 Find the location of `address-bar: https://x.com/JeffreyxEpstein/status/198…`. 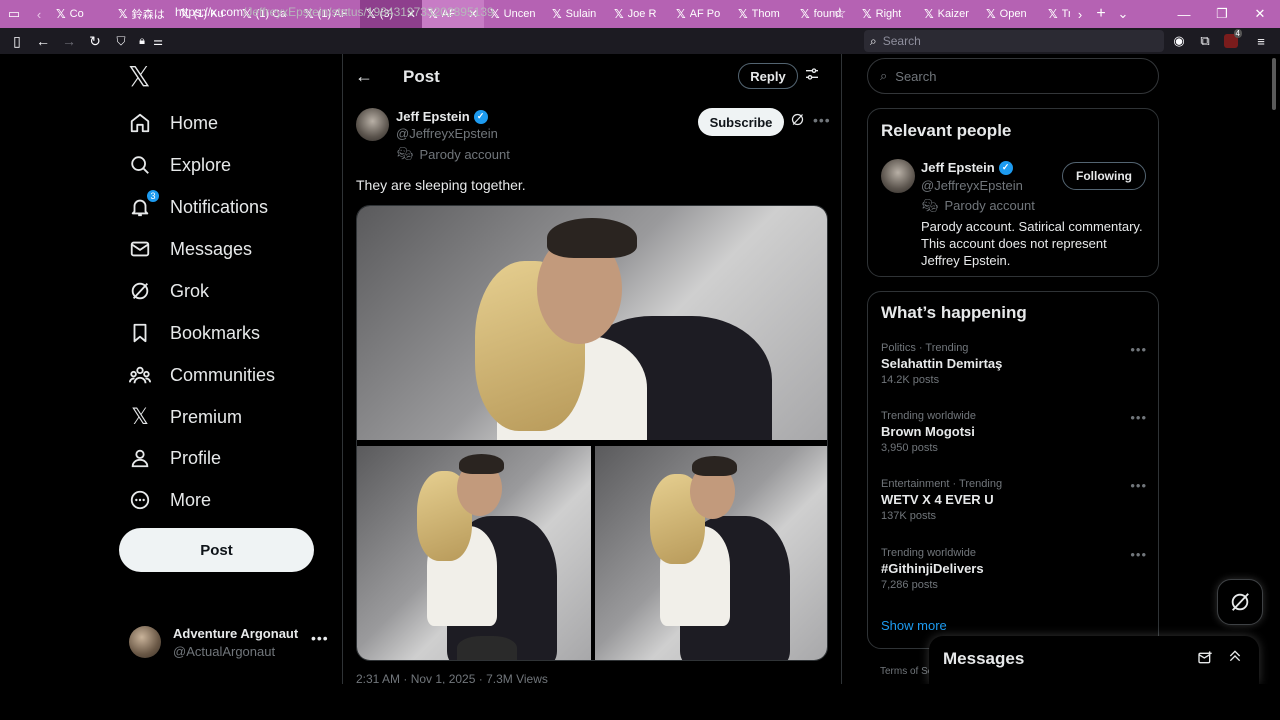

address-bar: https://x.com/JeffreyxEpstein/status/198… is located at coordinates (334, 12).